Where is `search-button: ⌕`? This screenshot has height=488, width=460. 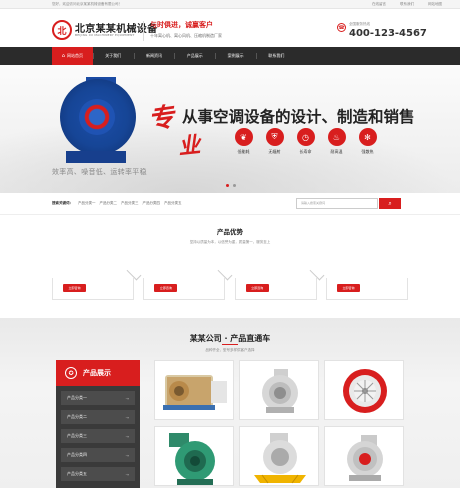
search-button: ⌕ is located at coordinates (390, 203).